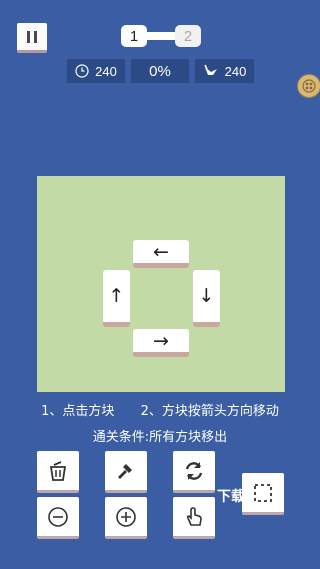  I want to click on coin-icon, so click(309, 86).